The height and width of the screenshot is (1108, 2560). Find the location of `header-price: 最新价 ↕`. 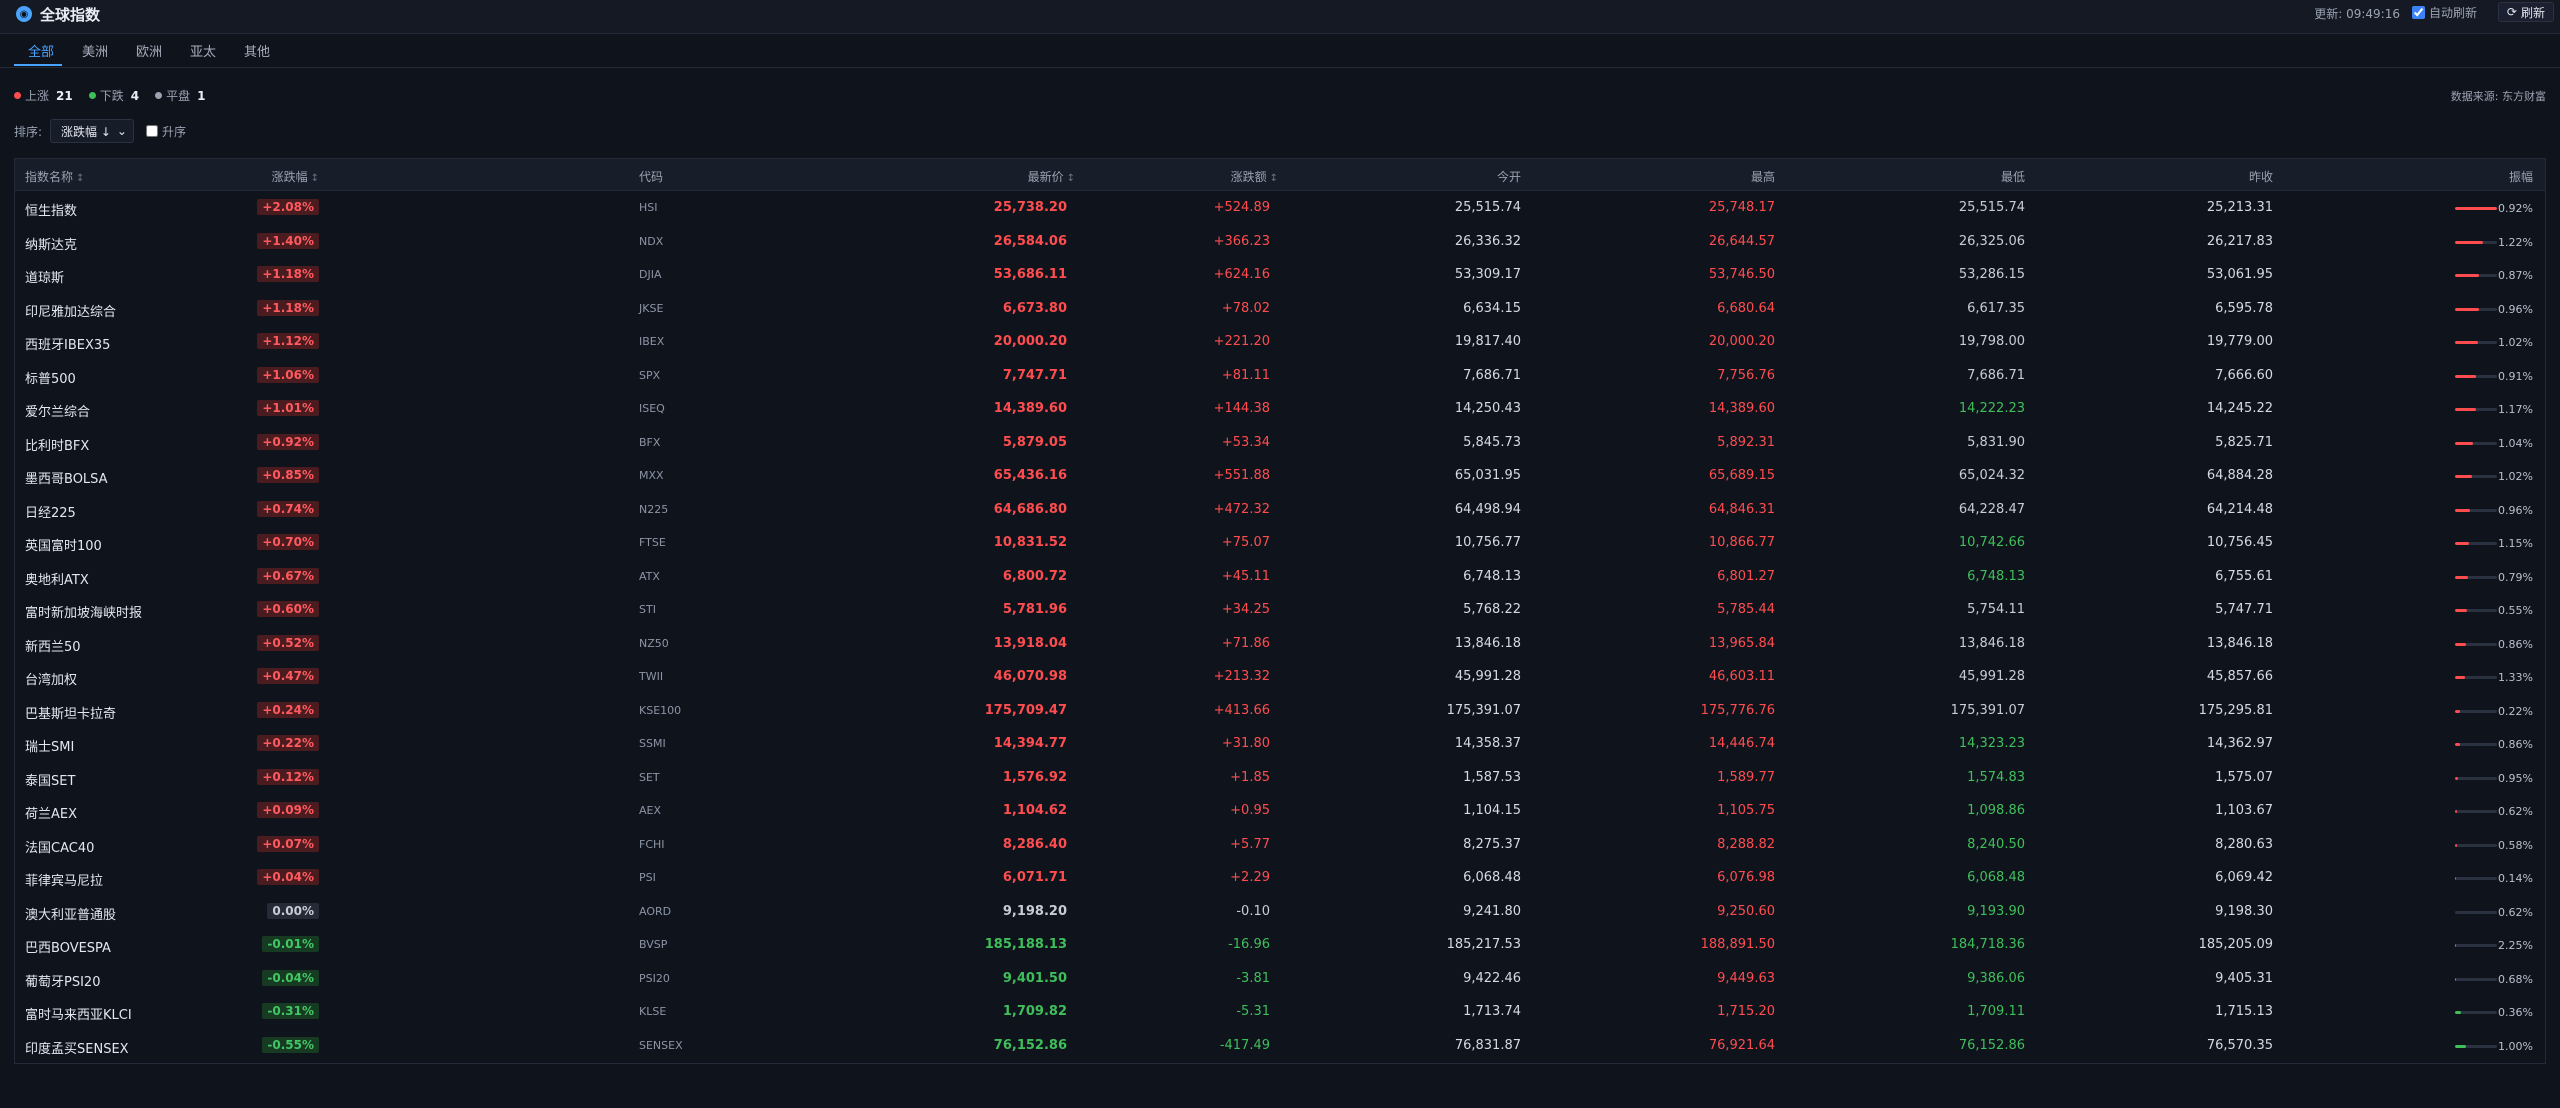

header-price: 最新价 ↕ is located at coordinates (1051, 176).